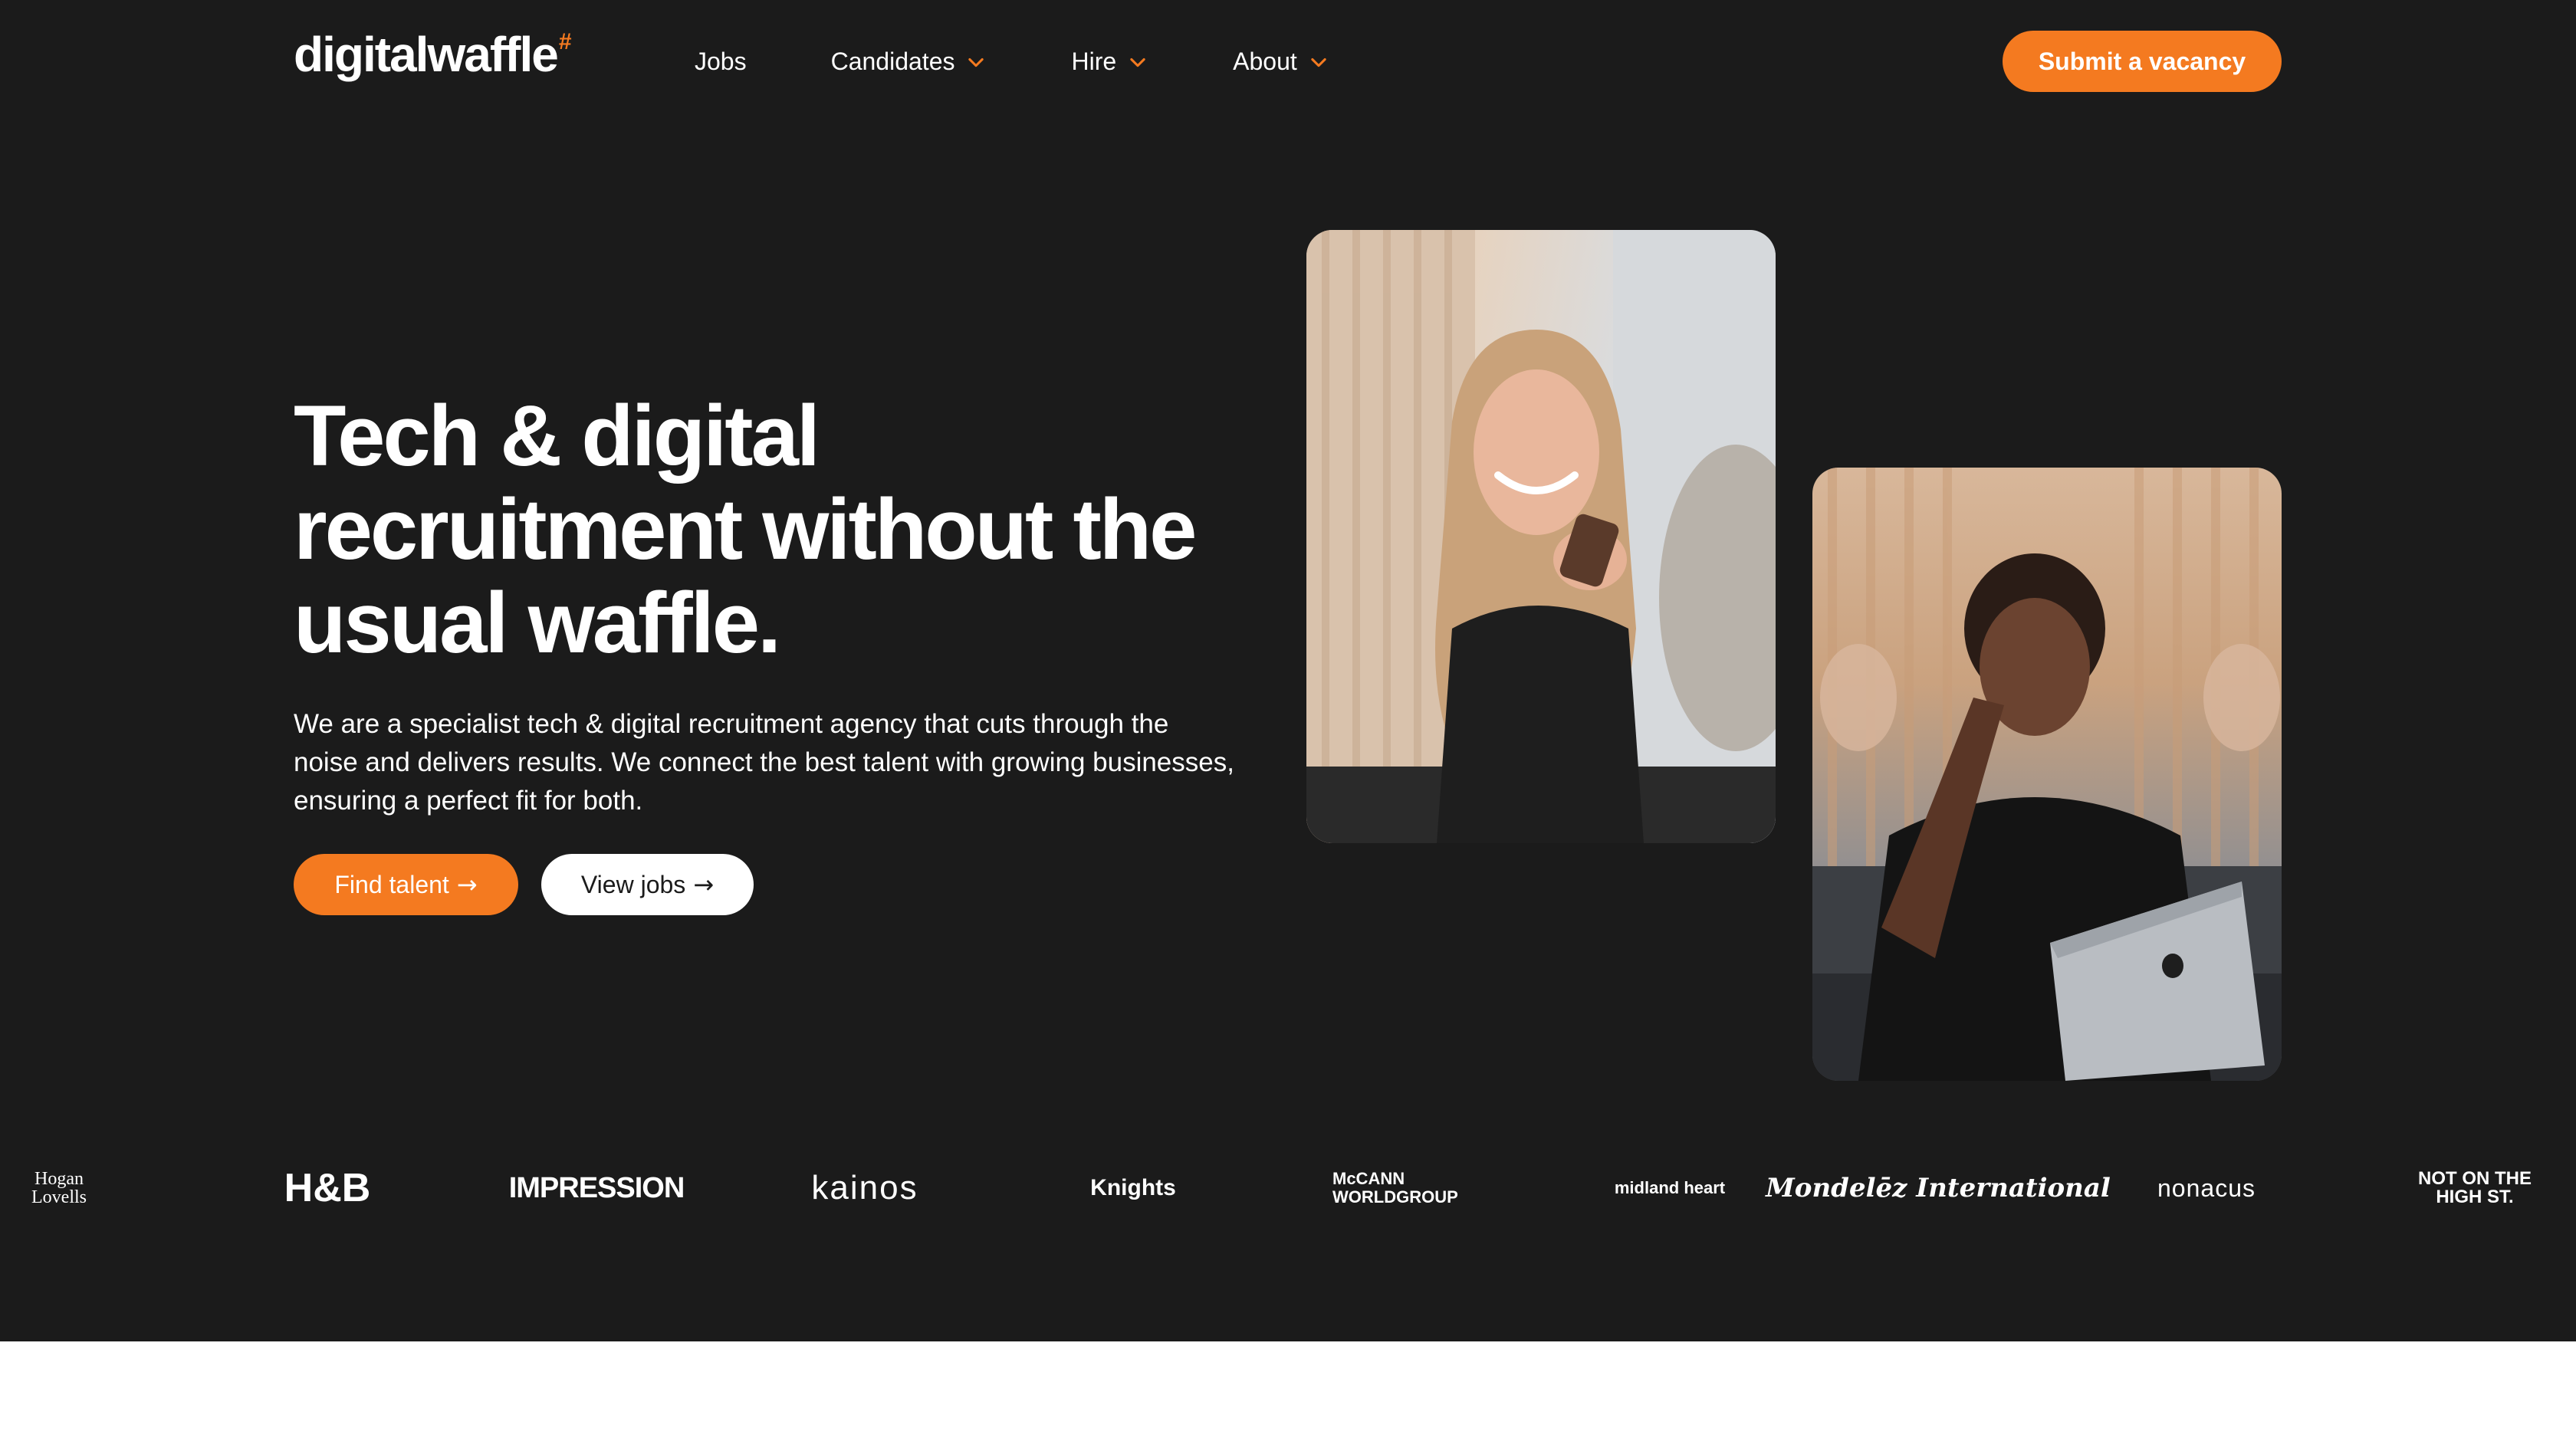 The image size is (2576, 1438). Describe the element at coordinates (1094, 61) in the screenshot. I see `nav-item-label: Hire` at that location.